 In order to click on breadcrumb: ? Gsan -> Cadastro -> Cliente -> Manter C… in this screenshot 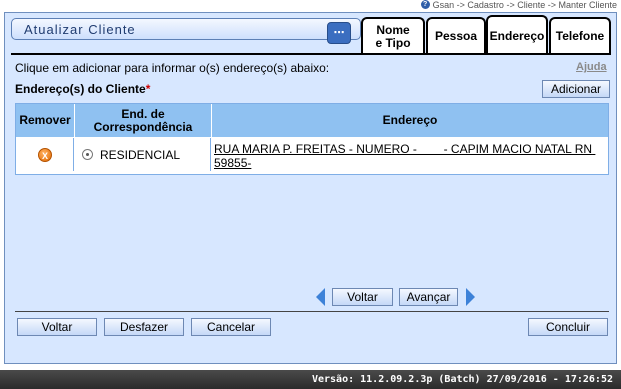, I will do `click(310, 5)`.